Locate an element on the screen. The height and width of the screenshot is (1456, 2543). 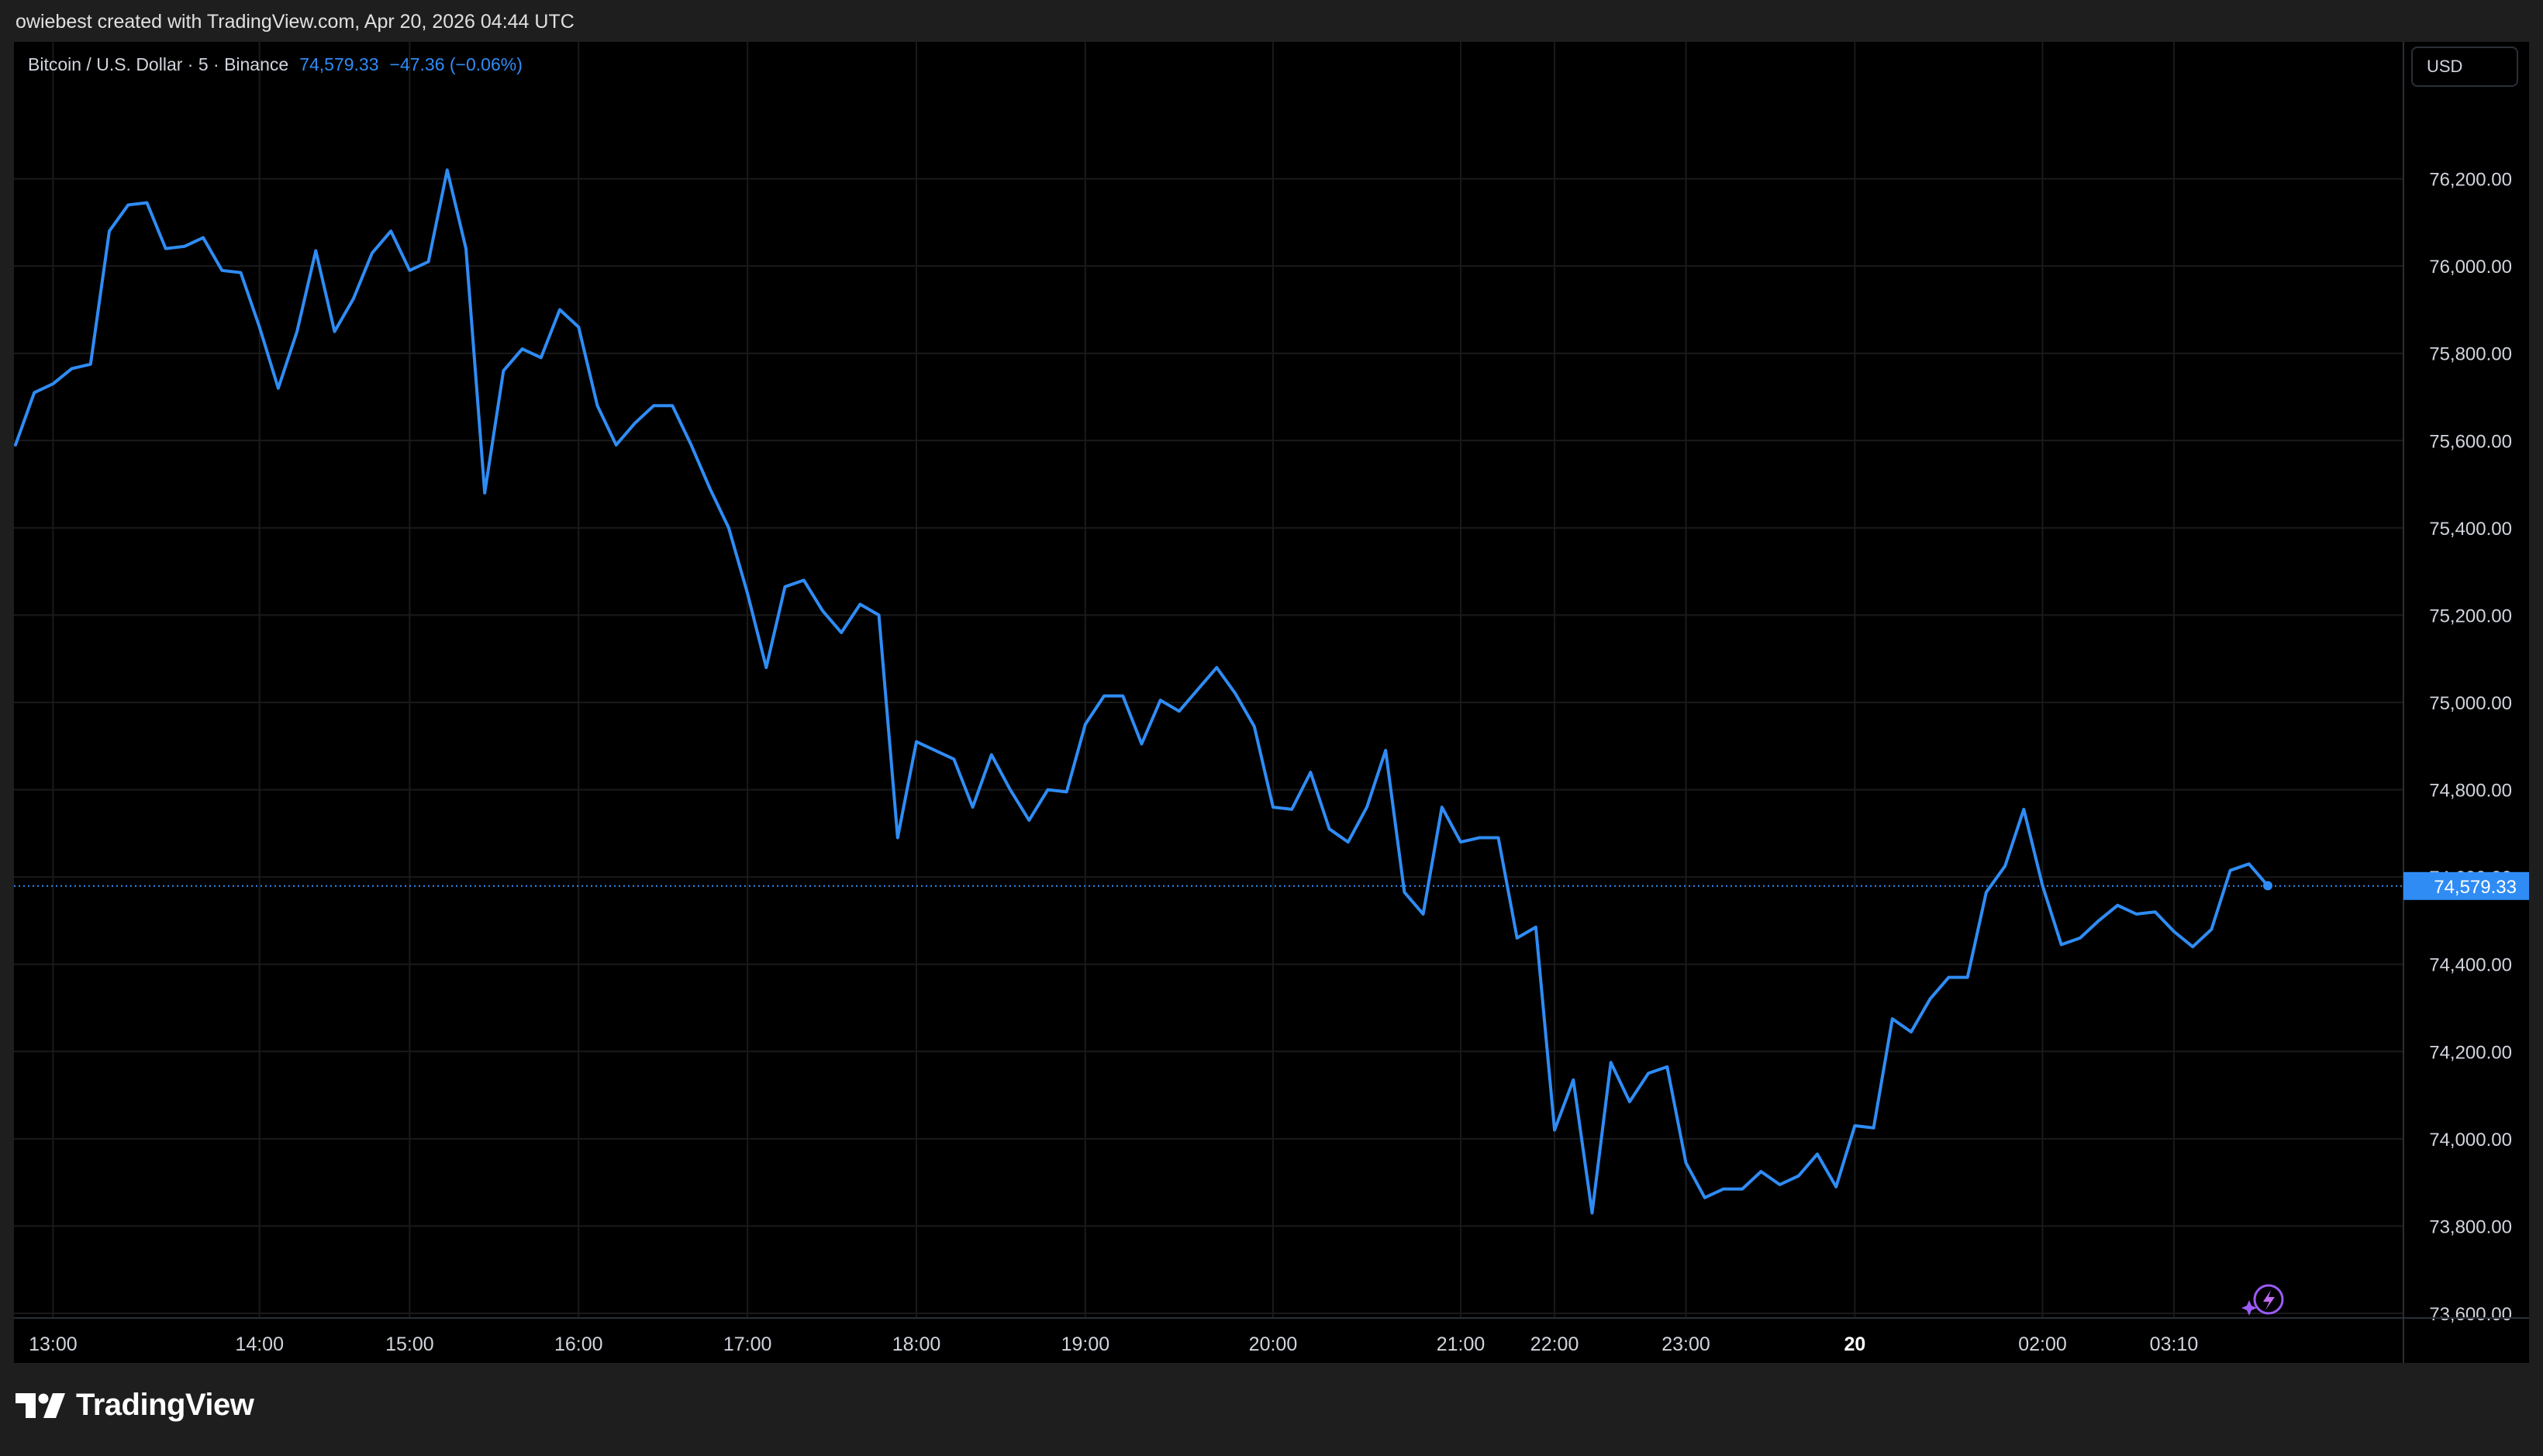
tradingview-logo: TradingView is located at coordinates (135, 1406).